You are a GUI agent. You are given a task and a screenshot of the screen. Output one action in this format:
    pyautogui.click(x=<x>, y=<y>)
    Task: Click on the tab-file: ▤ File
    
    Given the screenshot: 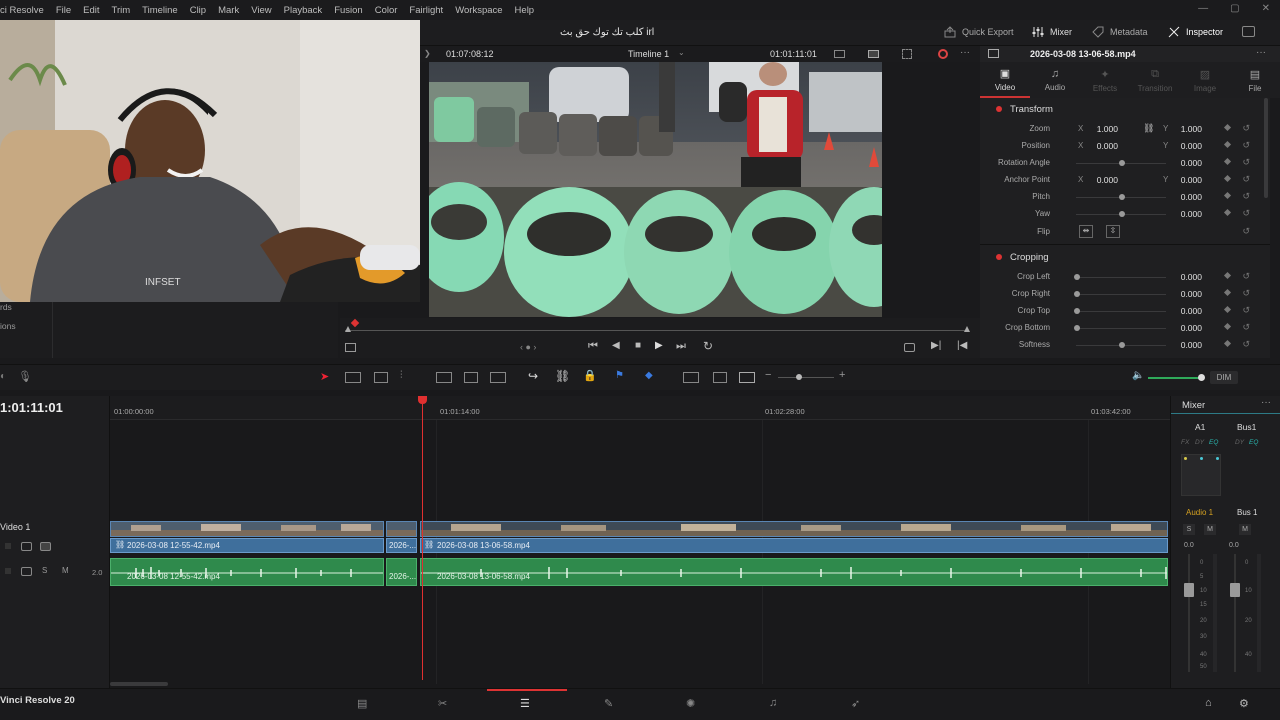 What is the action you would take?
    pyautogui.click(x=1255, y=80)
    